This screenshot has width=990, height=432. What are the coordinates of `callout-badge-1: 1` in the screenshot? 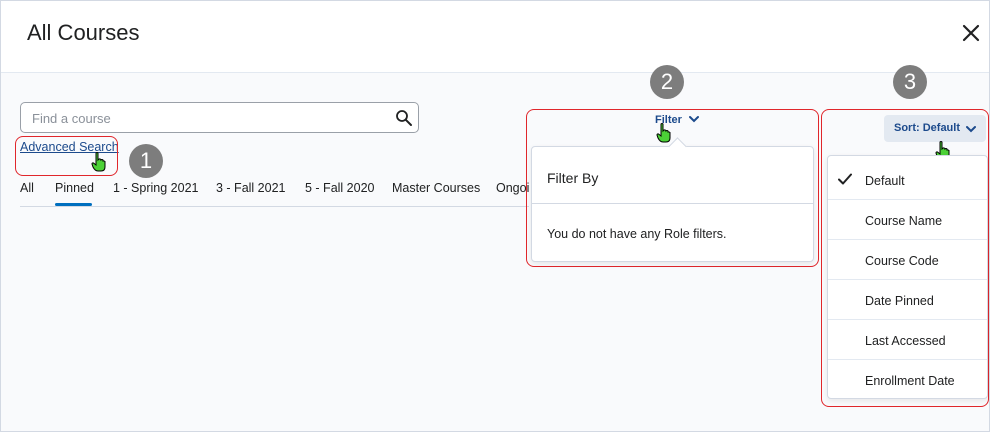 It's located at (146, 161).